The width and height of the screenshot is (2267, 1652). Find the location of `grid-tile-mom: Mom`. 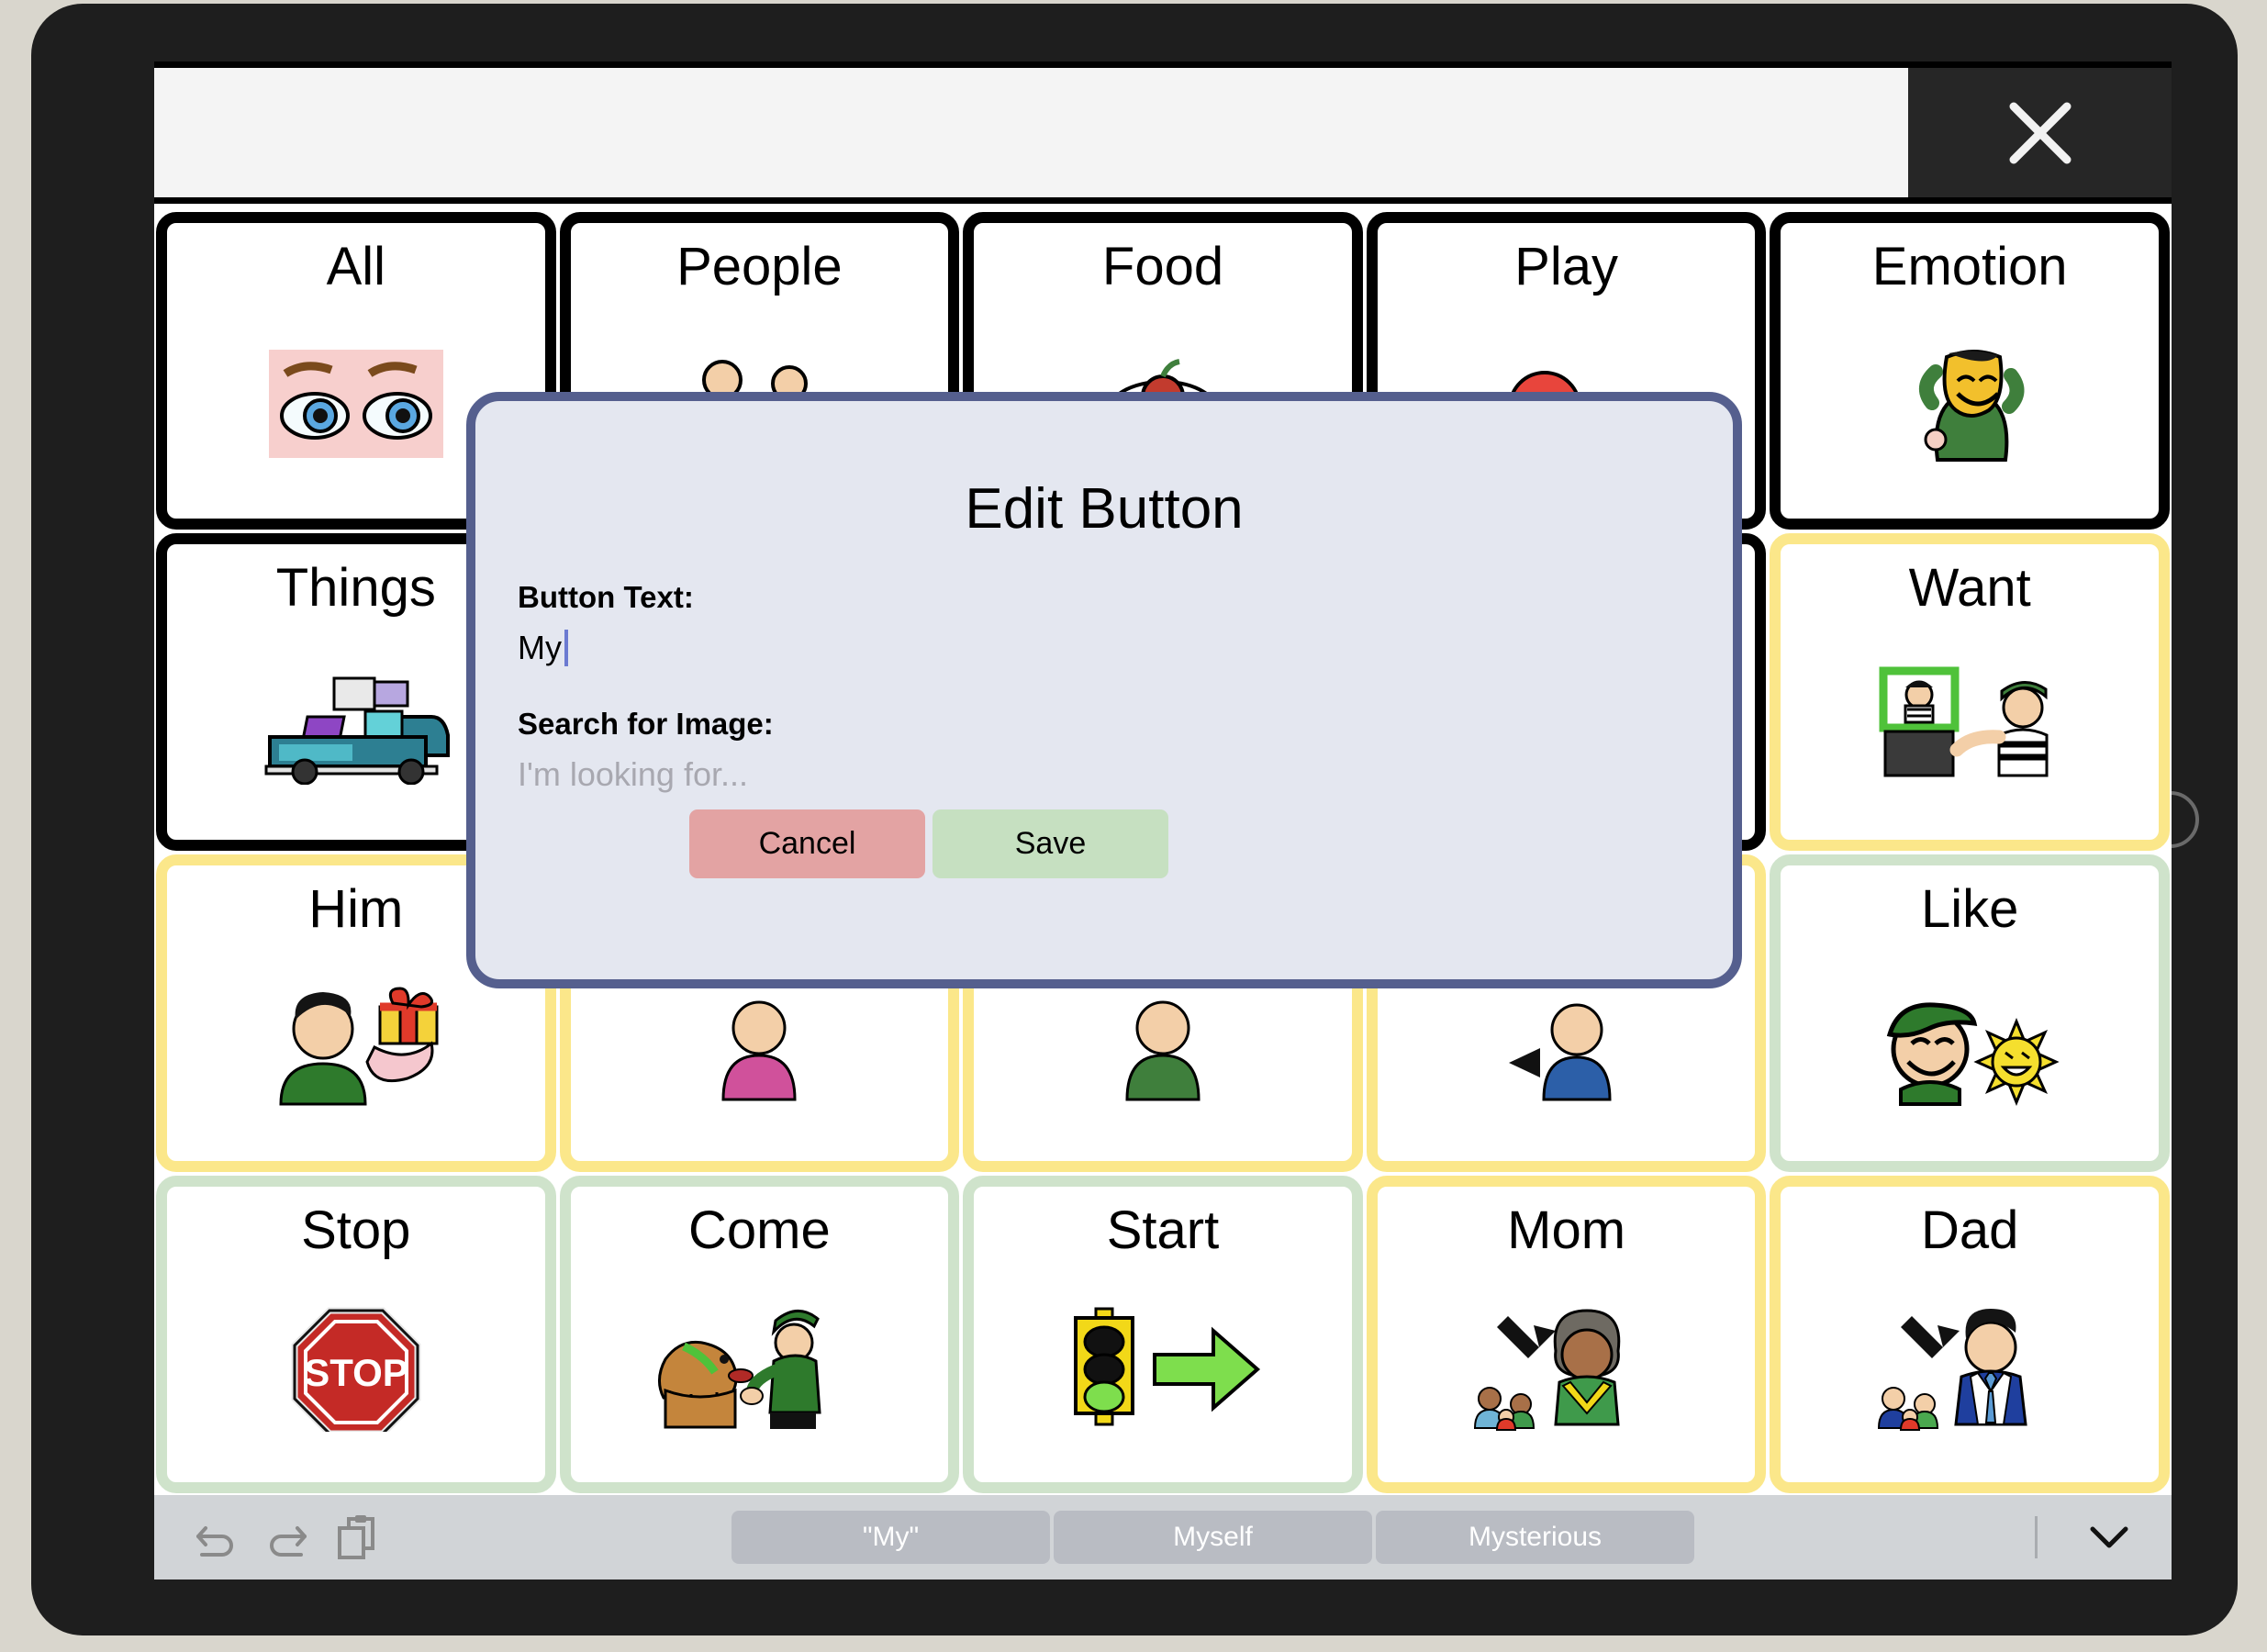

grid-tile-mom: Mom is located at coordinates (1567, 1334).